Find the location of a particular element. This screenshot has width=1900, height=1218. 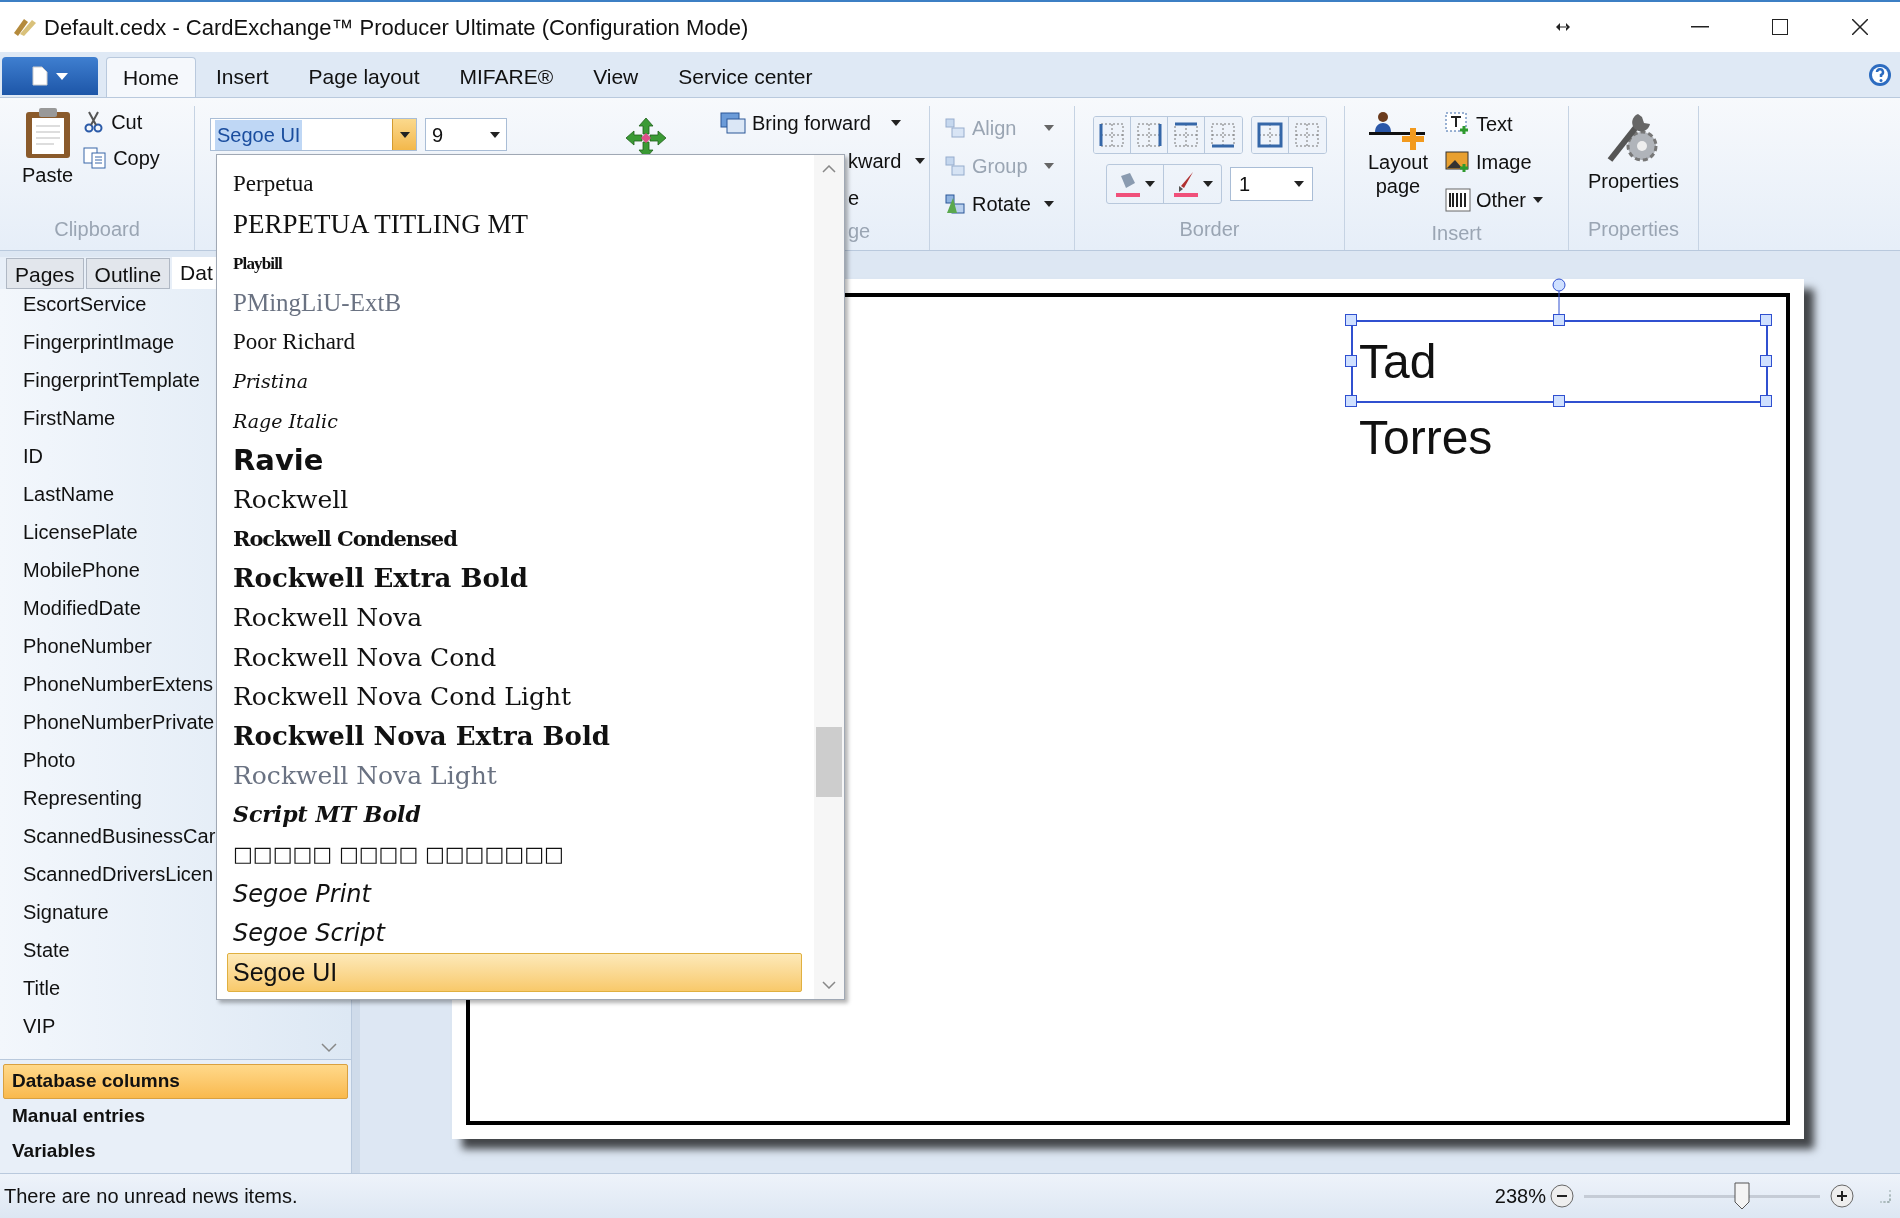

copy-icon is located at coordinates (95, 158).